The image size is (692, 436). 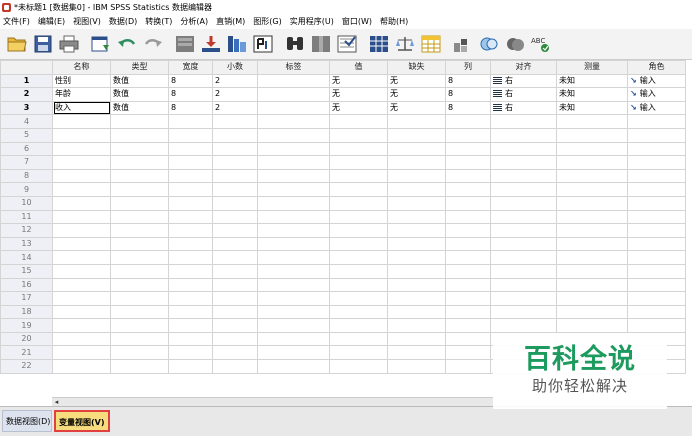 What do you see at coordinates (81, 94) in the screenshot?
I see `cell-name: 年龄` at bounding box center [81, 94].